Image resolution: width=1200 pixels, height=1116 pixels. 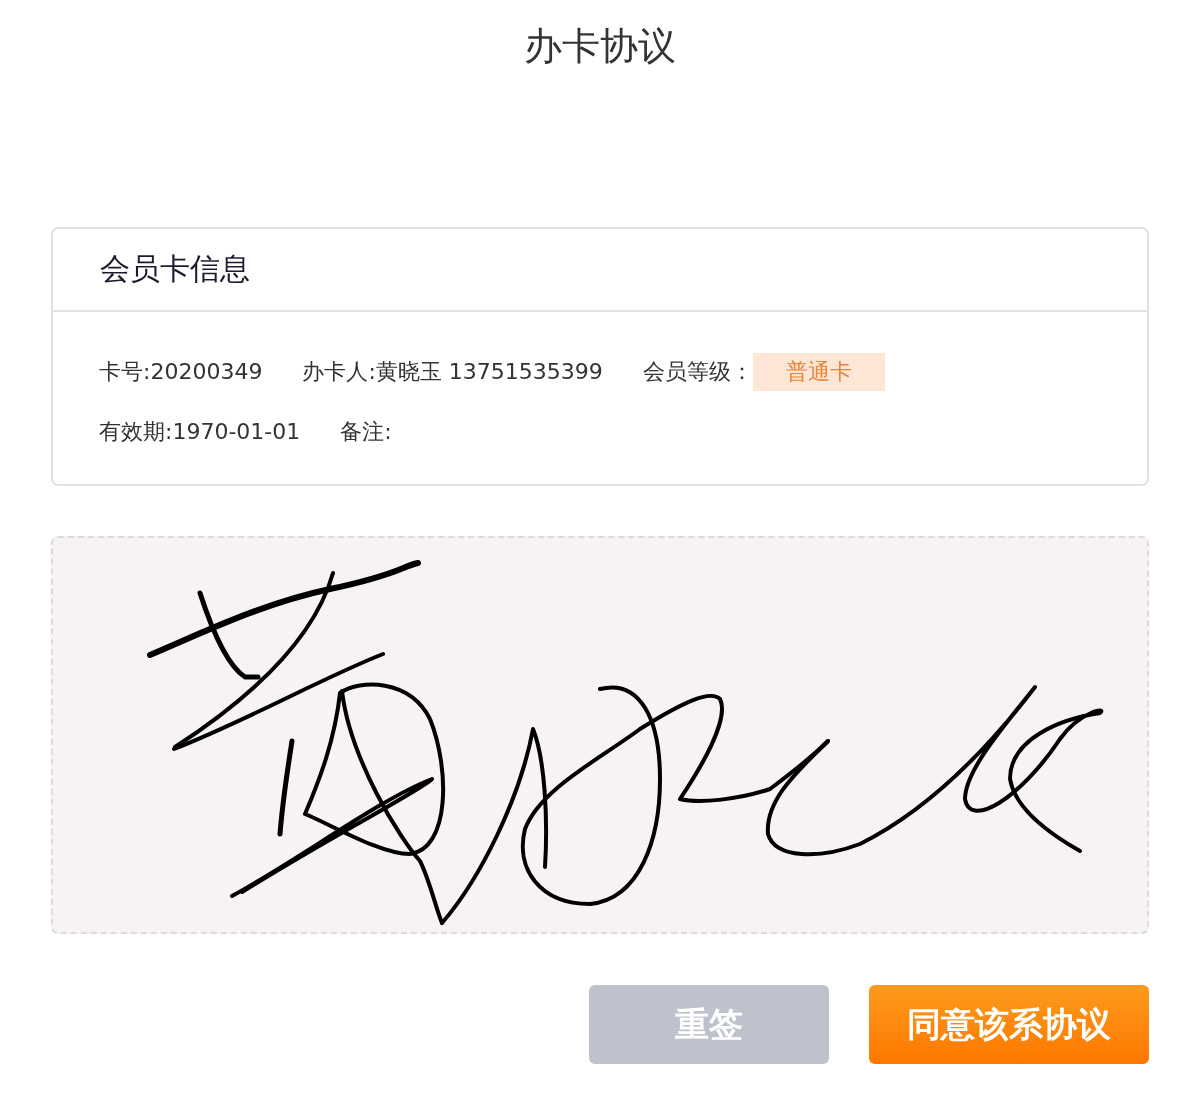 I want to click on card-heading: 会员卡信息, so click(x=175, y=269).